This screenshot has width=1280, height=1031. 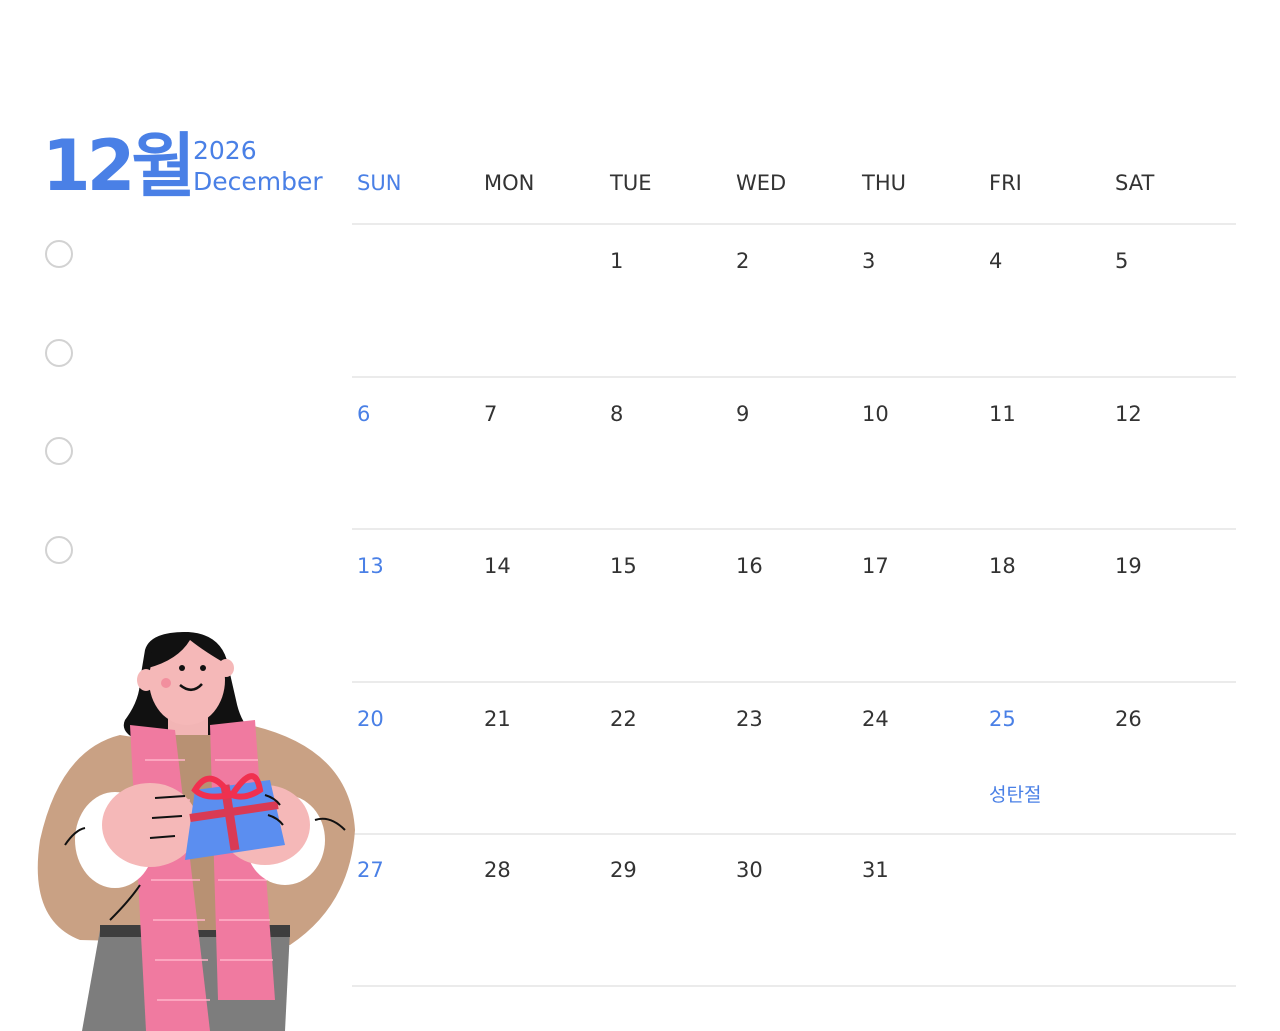 What do you see at coordinates (1002, 719) in the screenshot?
I see `day-cell-25: 25` at bounding box center [1002, 719].